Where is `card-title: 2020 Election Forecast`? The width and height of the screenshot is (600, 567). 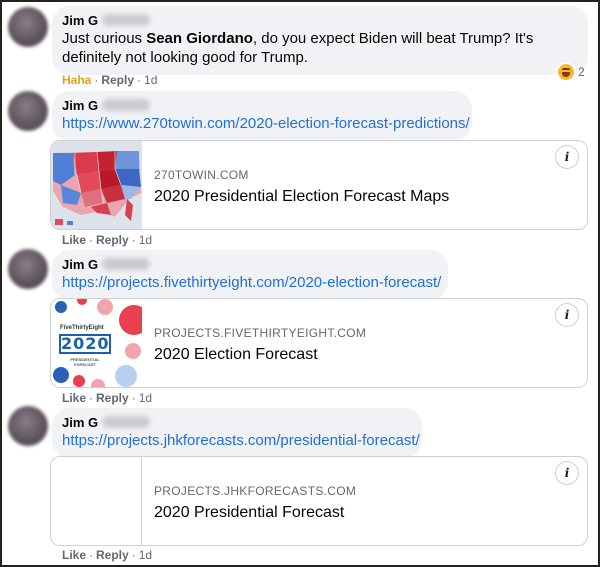
card-title: 2020 Election Forecast is located at coordinates (260, 355).